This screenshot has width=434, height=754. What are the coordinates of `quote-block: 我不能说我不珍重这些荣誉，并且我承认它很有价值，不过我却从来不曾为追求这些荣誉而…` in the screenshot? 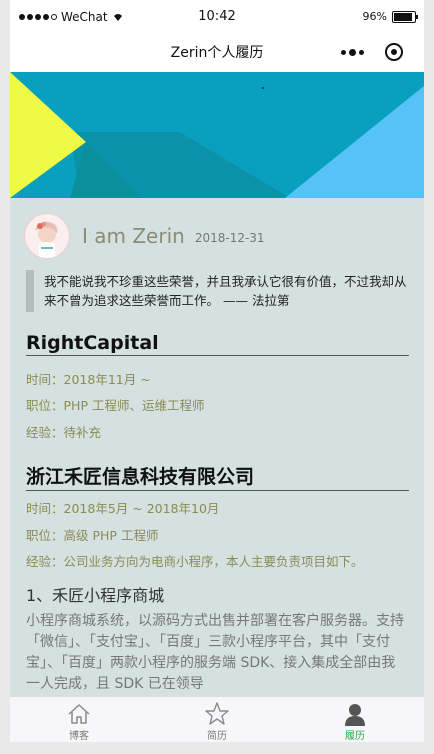 It's located at (218, 291).